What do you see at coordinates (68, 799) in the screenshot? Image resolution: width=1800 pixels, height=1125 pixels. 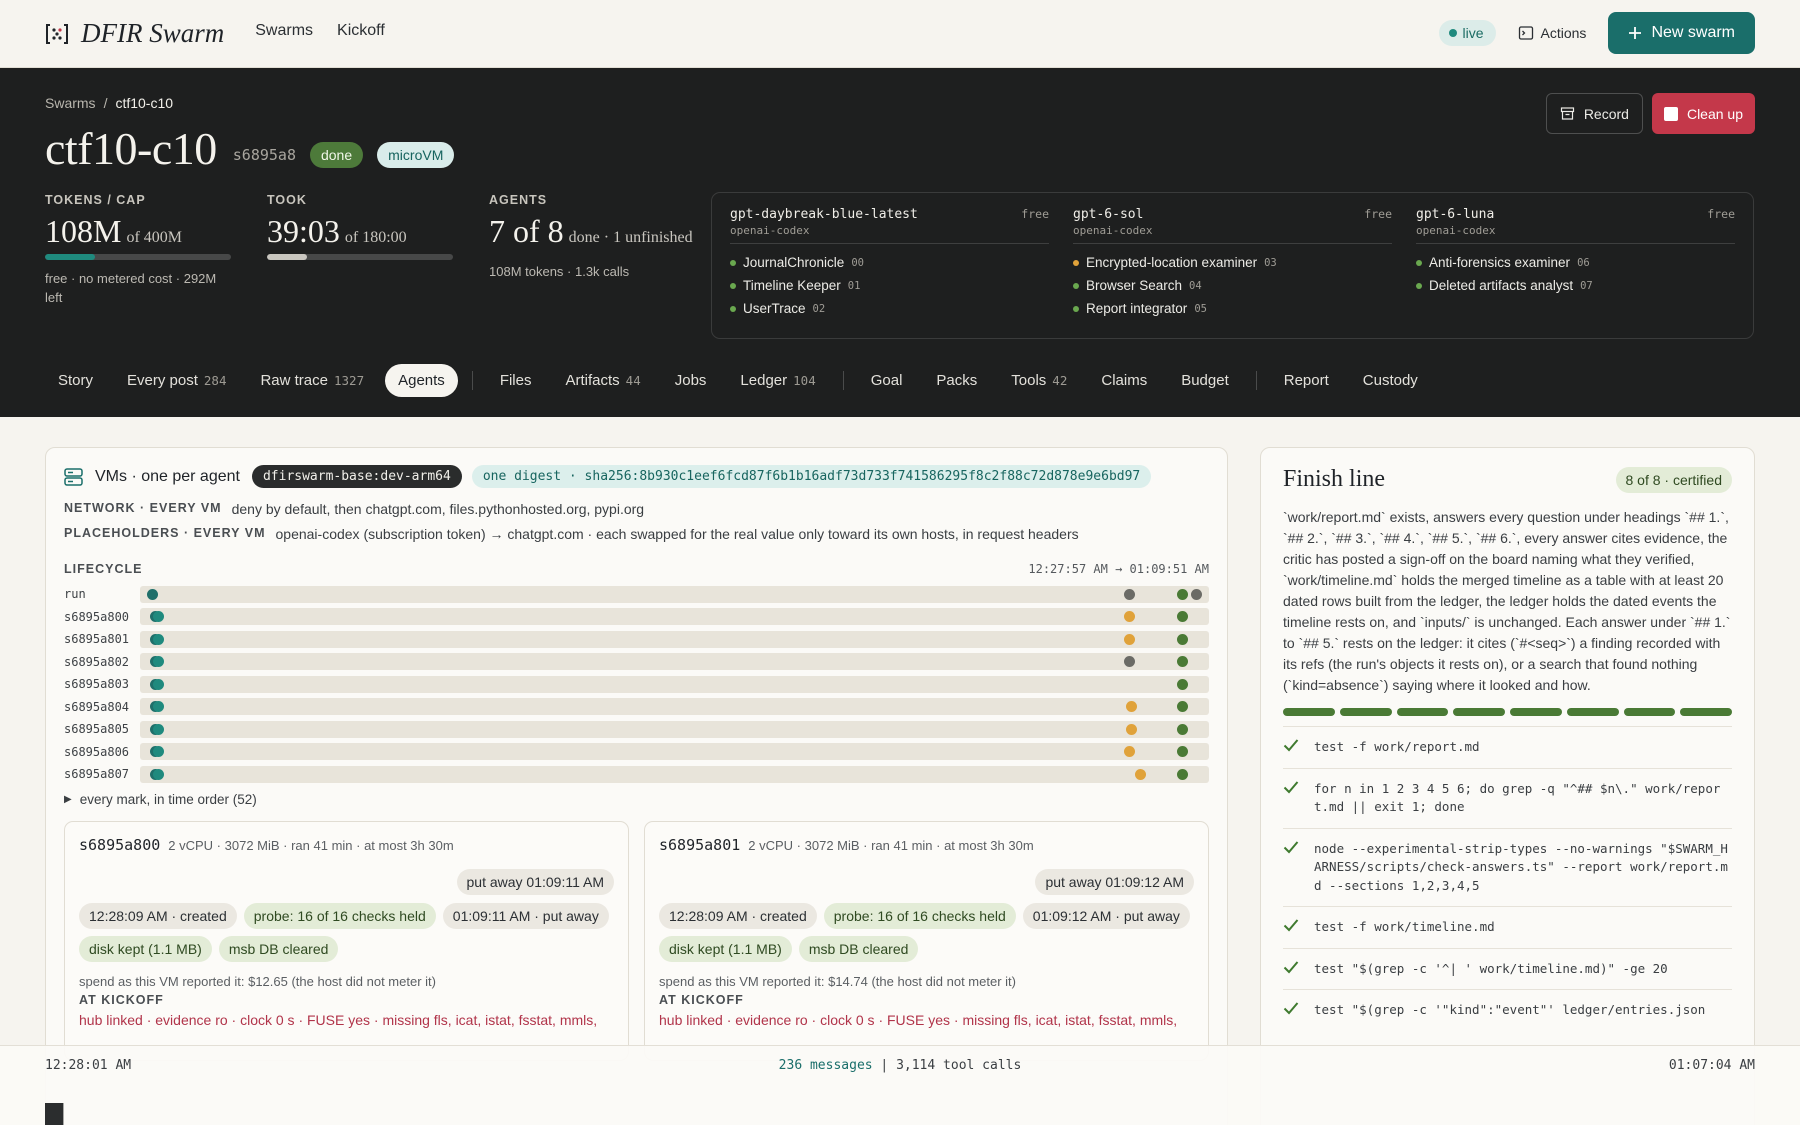 I see `disclosure-triangle-icon: ▶` at bounding box center [68, 799].